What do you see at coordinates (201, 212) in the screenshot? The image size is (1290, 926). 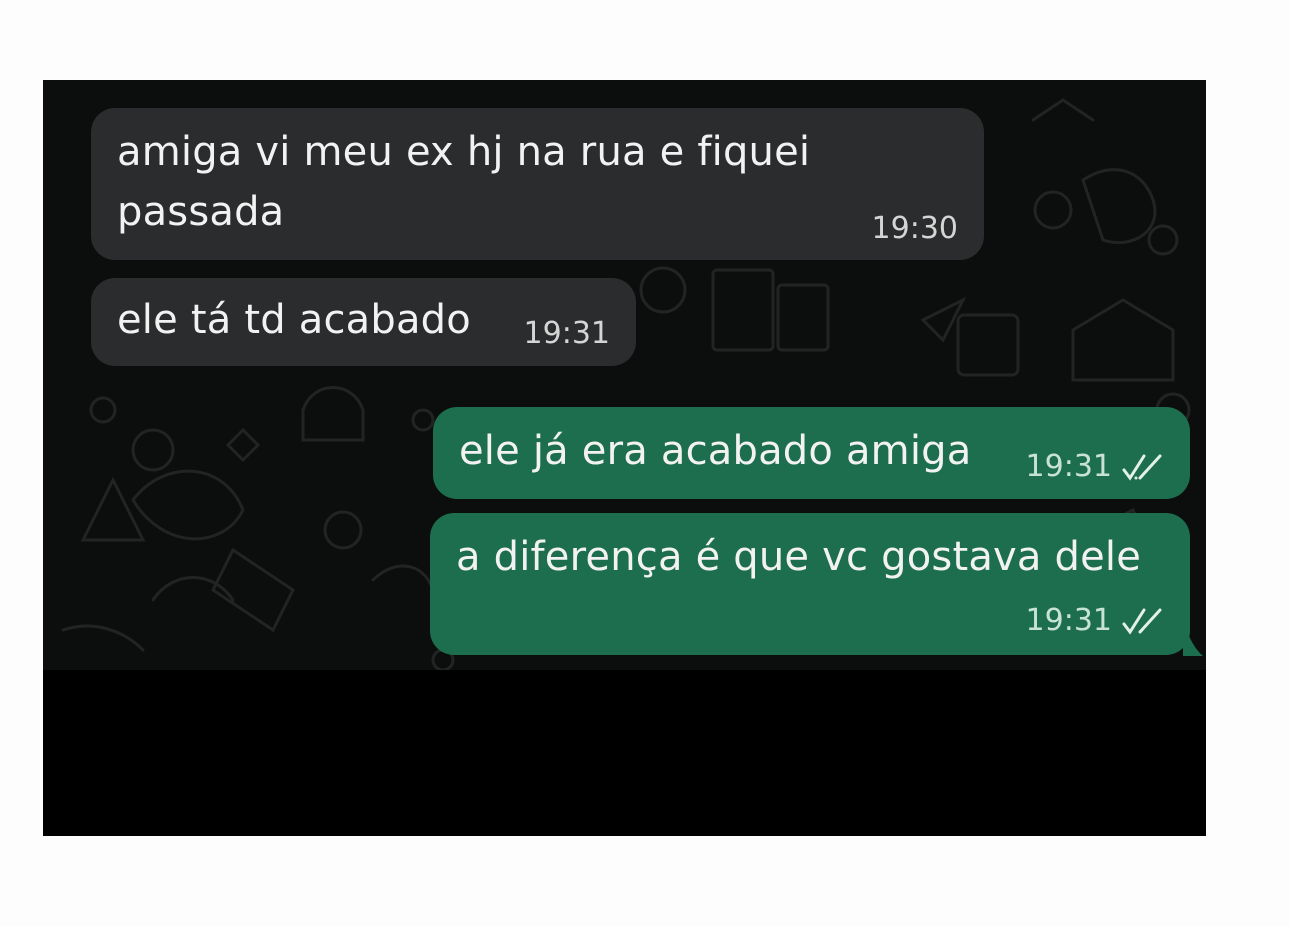 I see `message-text-line-2: passada` at bounding box center [201, 212].